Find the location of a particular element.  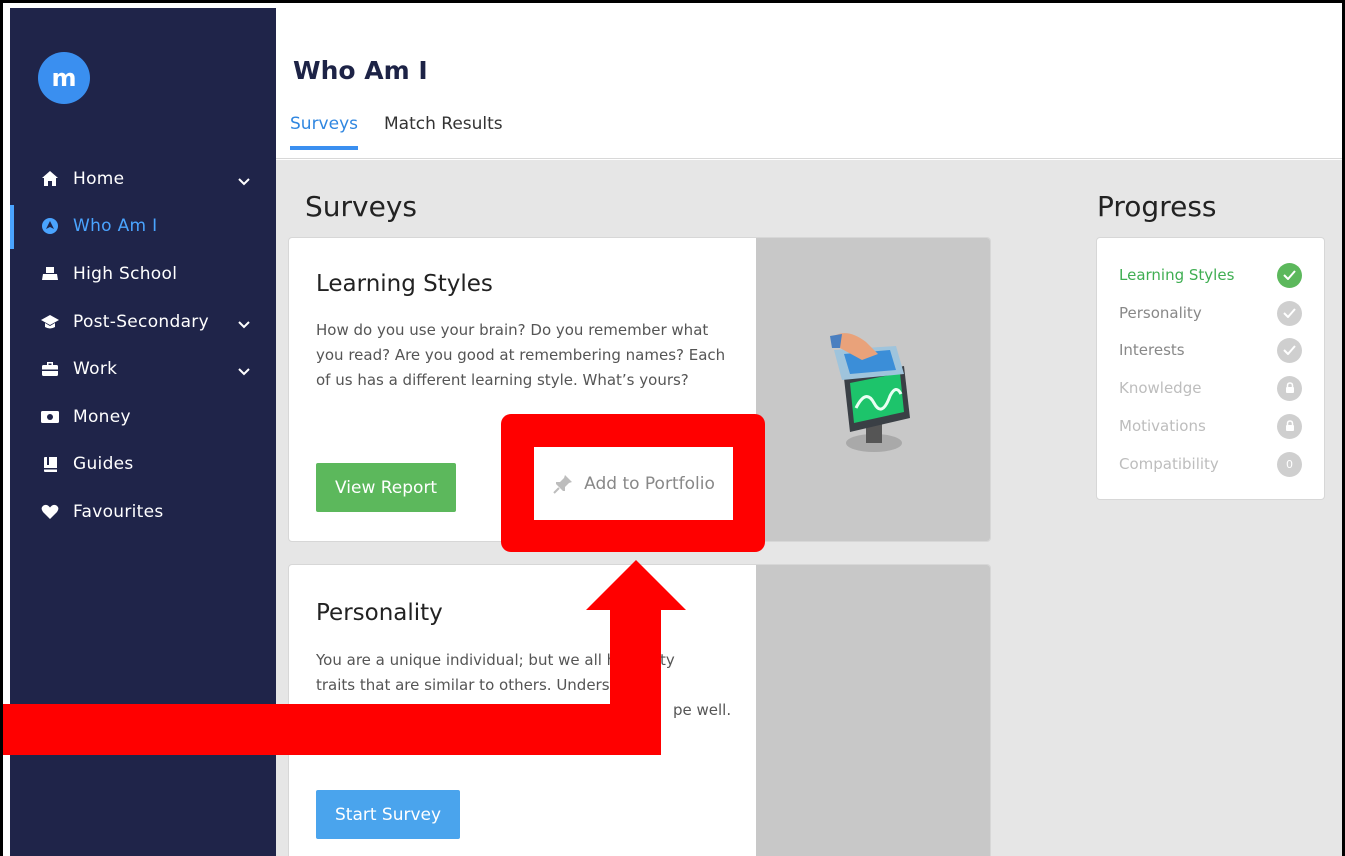

add-to-portfolio-label: Add to Portfolio is located at coordinates (649, 483).